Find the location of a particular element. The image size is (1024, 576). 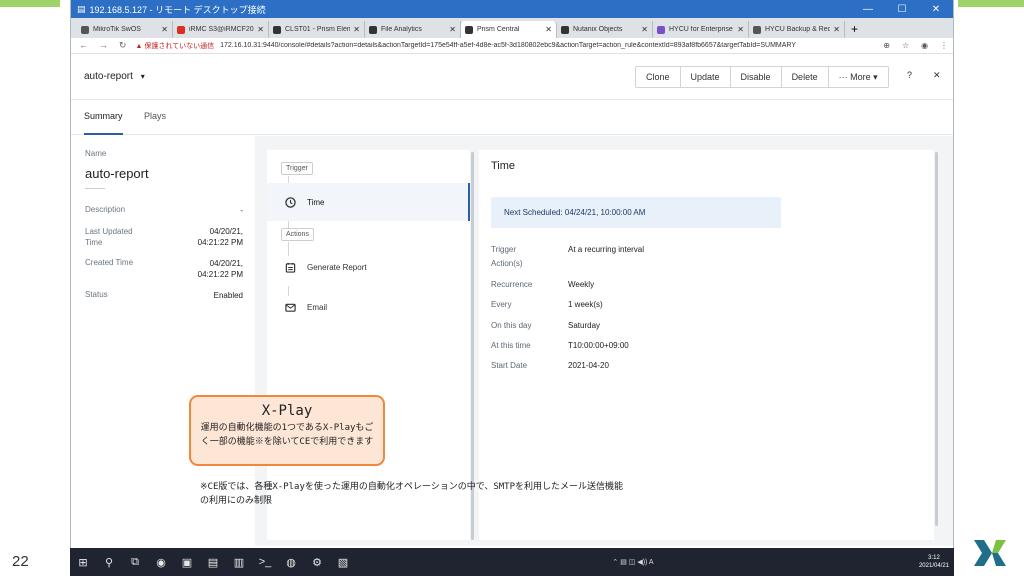

start-date-value: 2021-04-20 is located at coordinates (588, 365).